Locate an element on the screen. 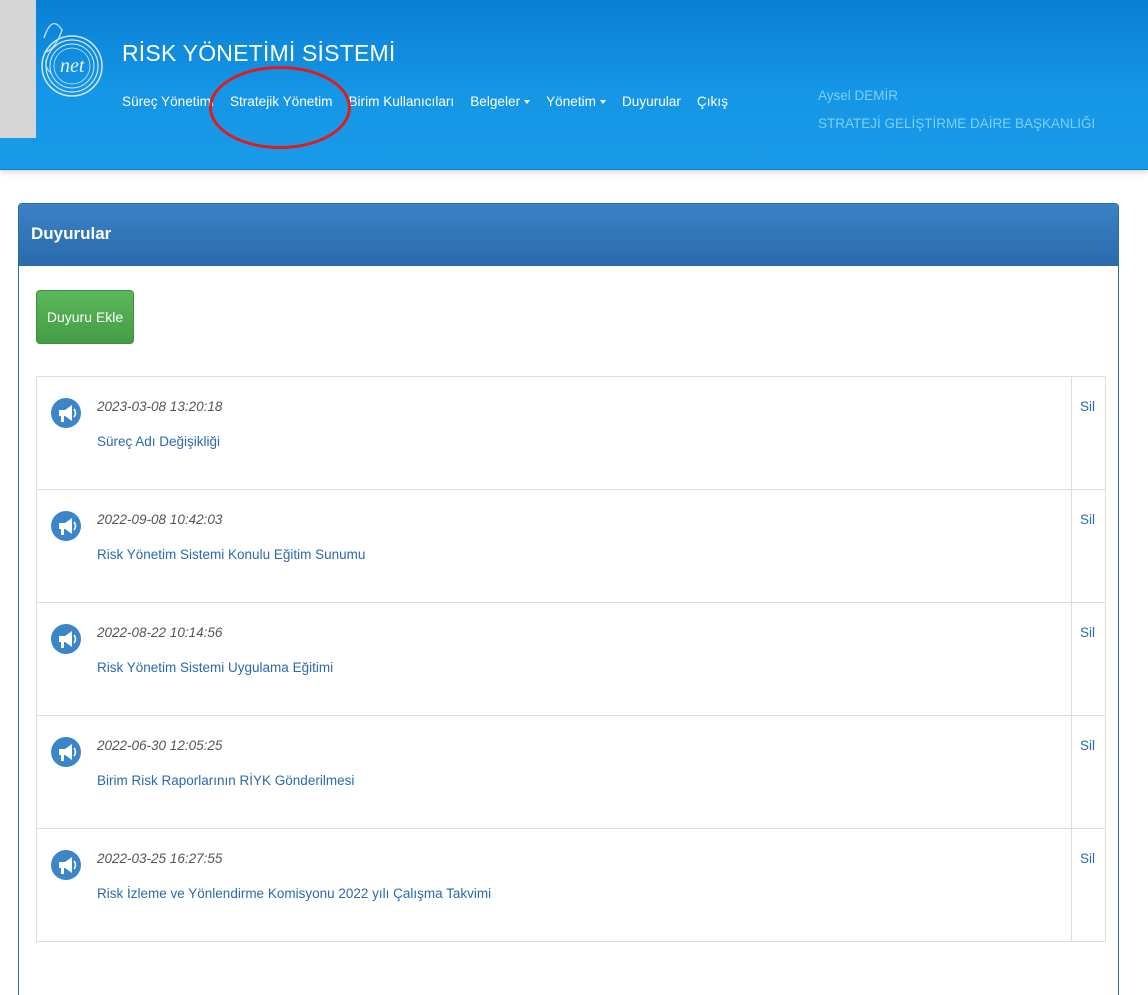 The height and width of the screenshot is (995, 1148). announcement-date: 2022-08-22 10:14:56 is located at coordinates (160, 632).